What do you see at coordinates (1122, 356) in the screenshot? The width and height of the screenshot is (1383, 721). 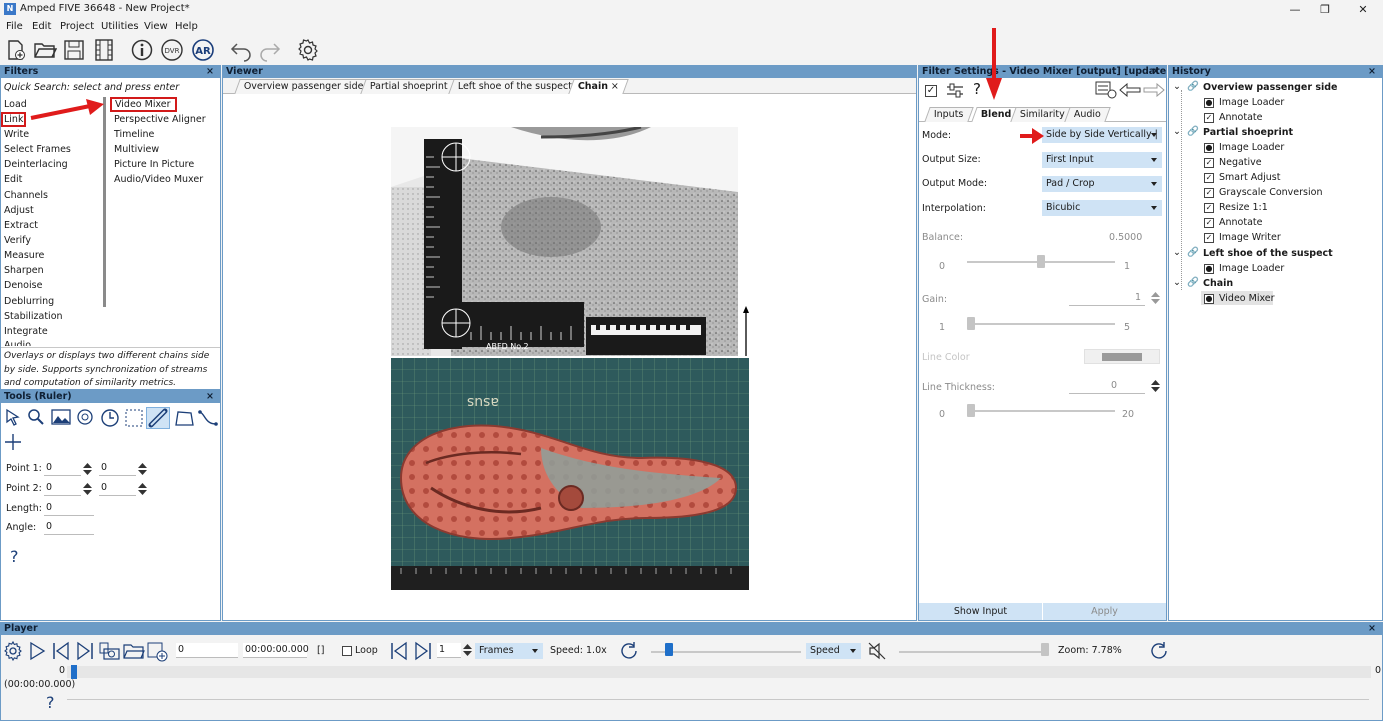 I see `line-color-picker` at bounding box center [1122, 356].